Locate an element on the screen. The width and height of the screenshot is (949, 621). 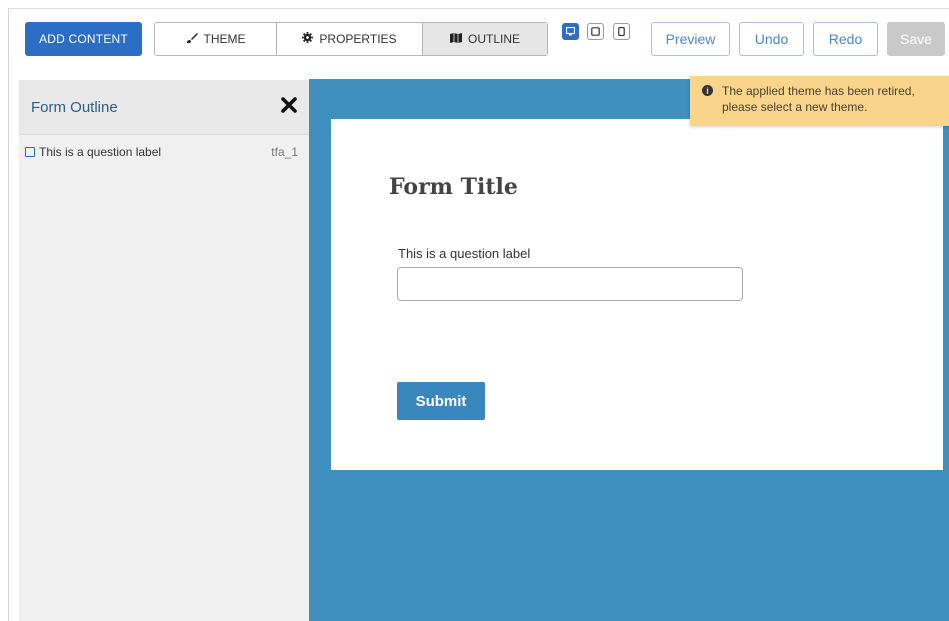
tab-theme: THEME is located at coordinates (215, 39).